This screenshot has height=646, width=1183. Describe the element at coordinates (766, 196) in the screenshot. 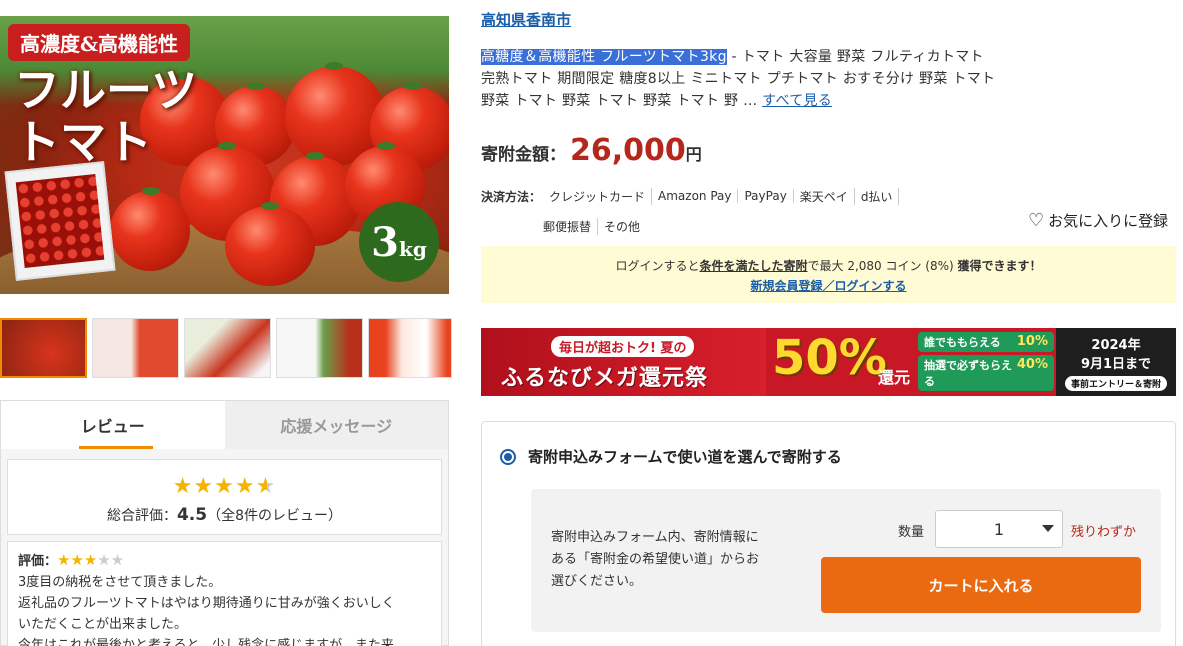

I see `pay-paypay: PayPay` at that location.